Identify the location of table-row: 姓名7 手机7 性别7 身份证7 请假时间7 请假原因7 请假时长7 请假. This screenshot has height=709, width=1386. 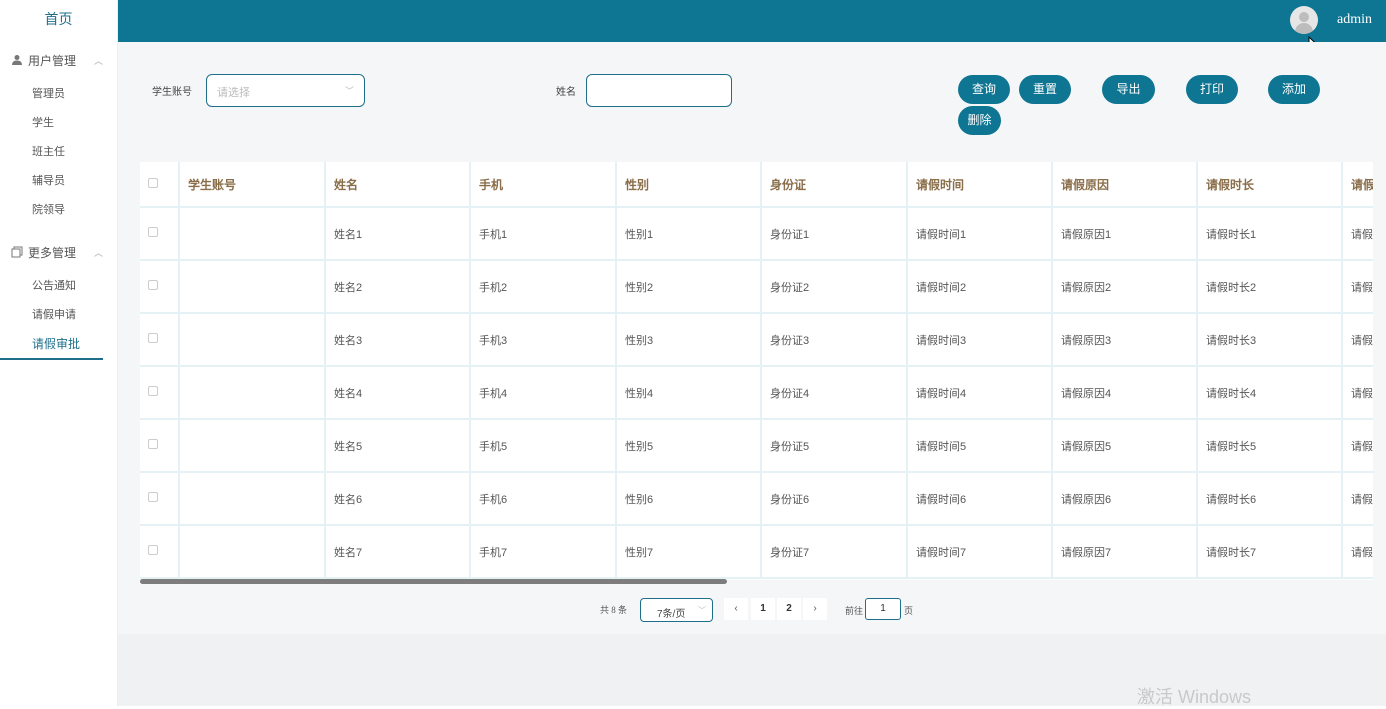
(756, 552).